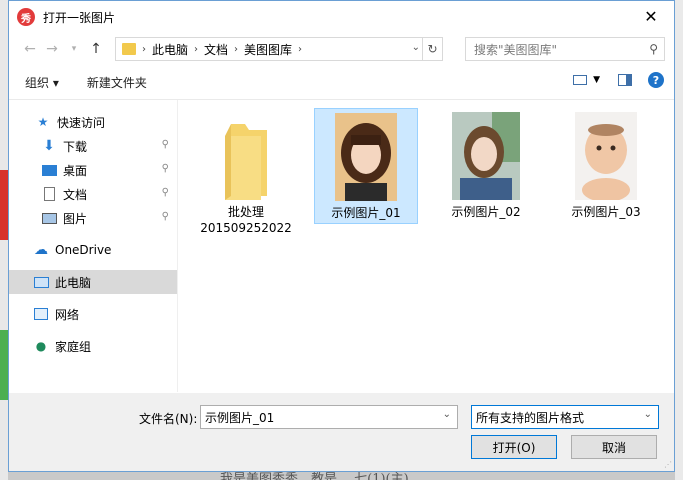  What do you see at coordinates (656, 80) in the screenshot?
I see `help-icon: ?` at bounding box center [656, 80].